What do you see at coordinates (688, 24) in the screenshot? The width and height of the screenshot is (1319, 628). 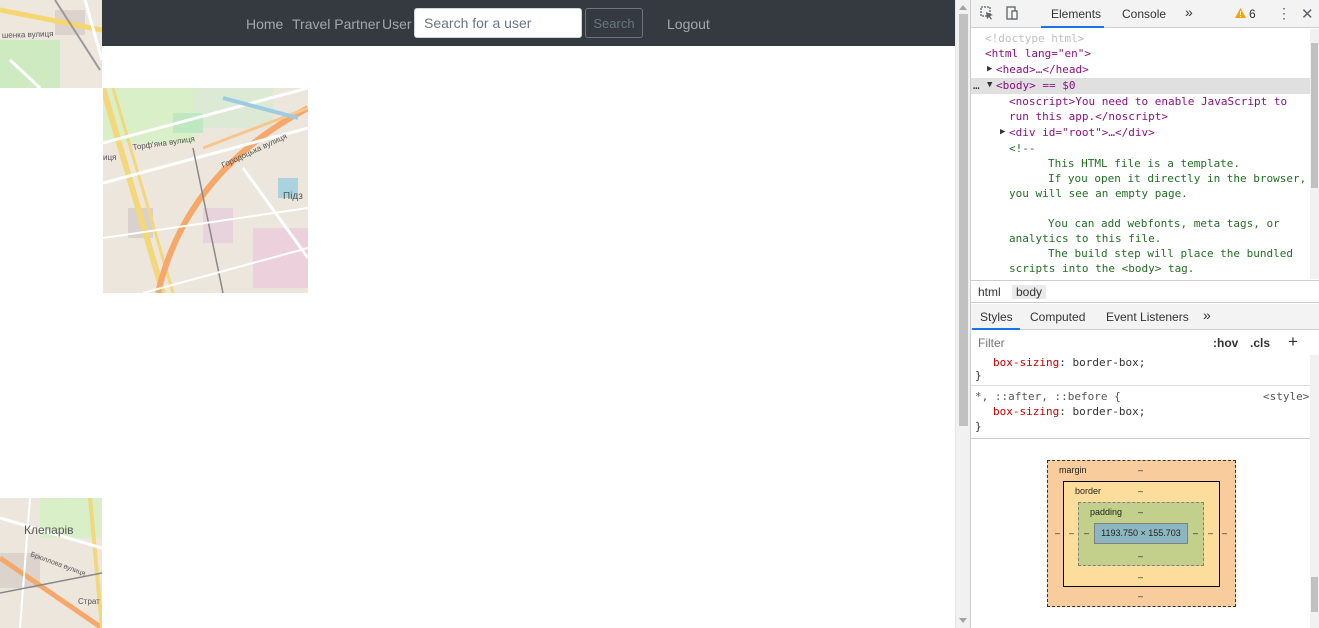 I see `logout-link: Logout` at bounding box center [688, 24].